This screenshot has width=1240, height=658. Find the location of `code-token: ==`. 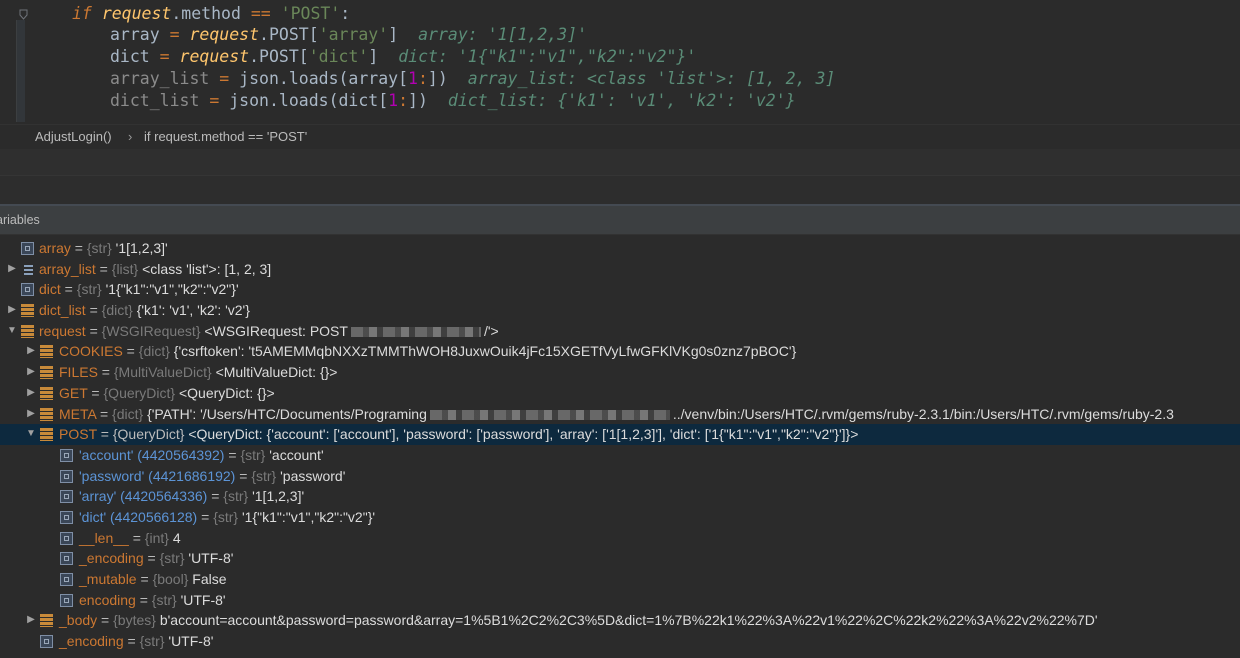

code-token: == is located at coordinates (260, 13).